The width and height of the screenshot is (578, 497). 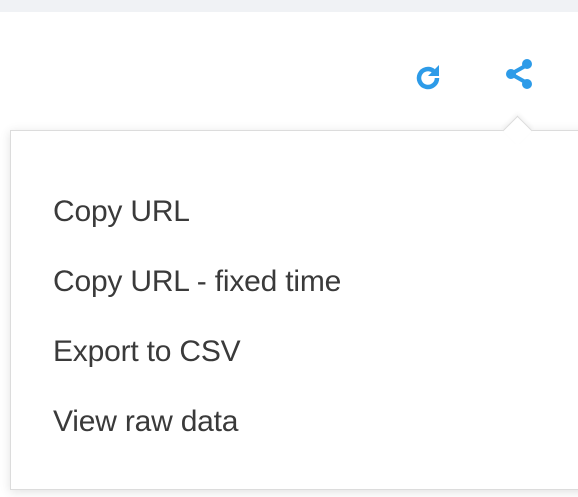 What do you see at coordinates (197, 365) in the screenshot?
I see `menu-item-export-csv: Export to CSV` at bounding box center [197, 365].